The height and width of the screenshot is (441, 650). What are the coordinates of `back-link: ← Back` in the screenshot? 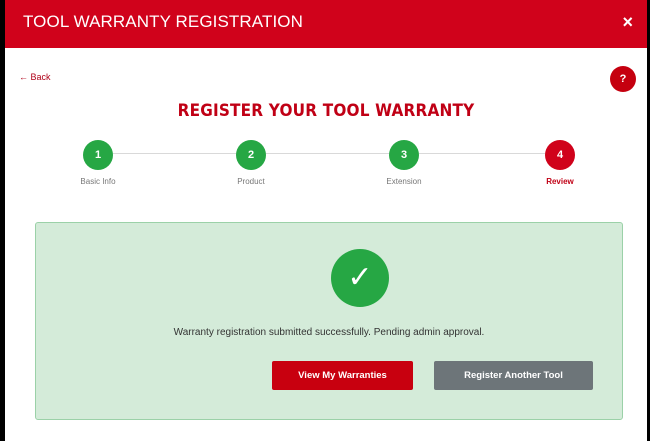 It's located at (35, 77).